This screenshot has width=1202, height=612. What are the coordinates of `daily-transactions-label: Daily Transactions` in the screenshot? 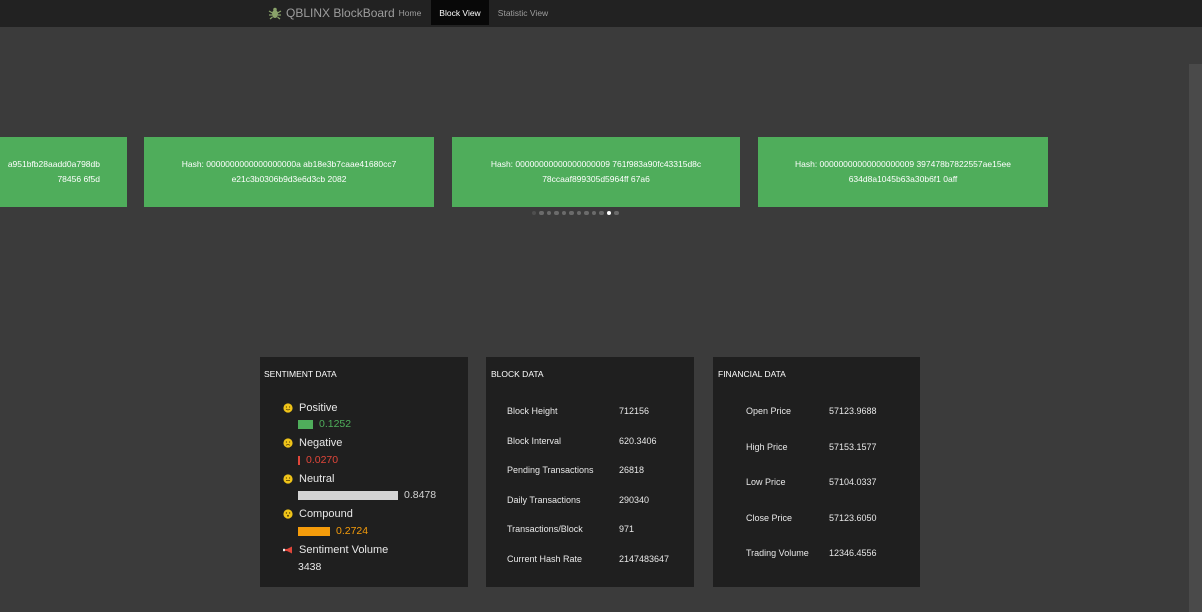 It's located at (544, 500).